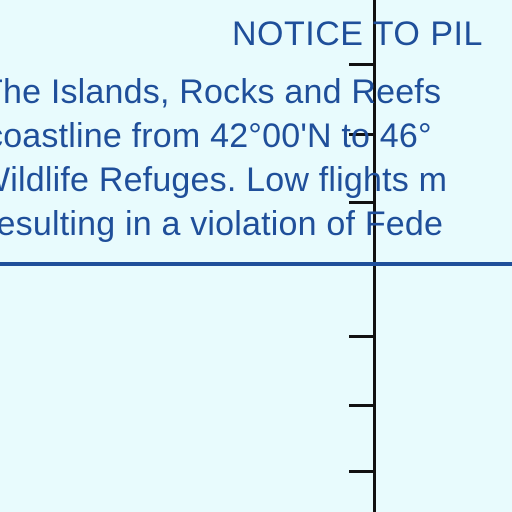 Image resolution: width=512 pixels, height=512 pixels. I want to click on notice-border-rule, so click(256, 264).